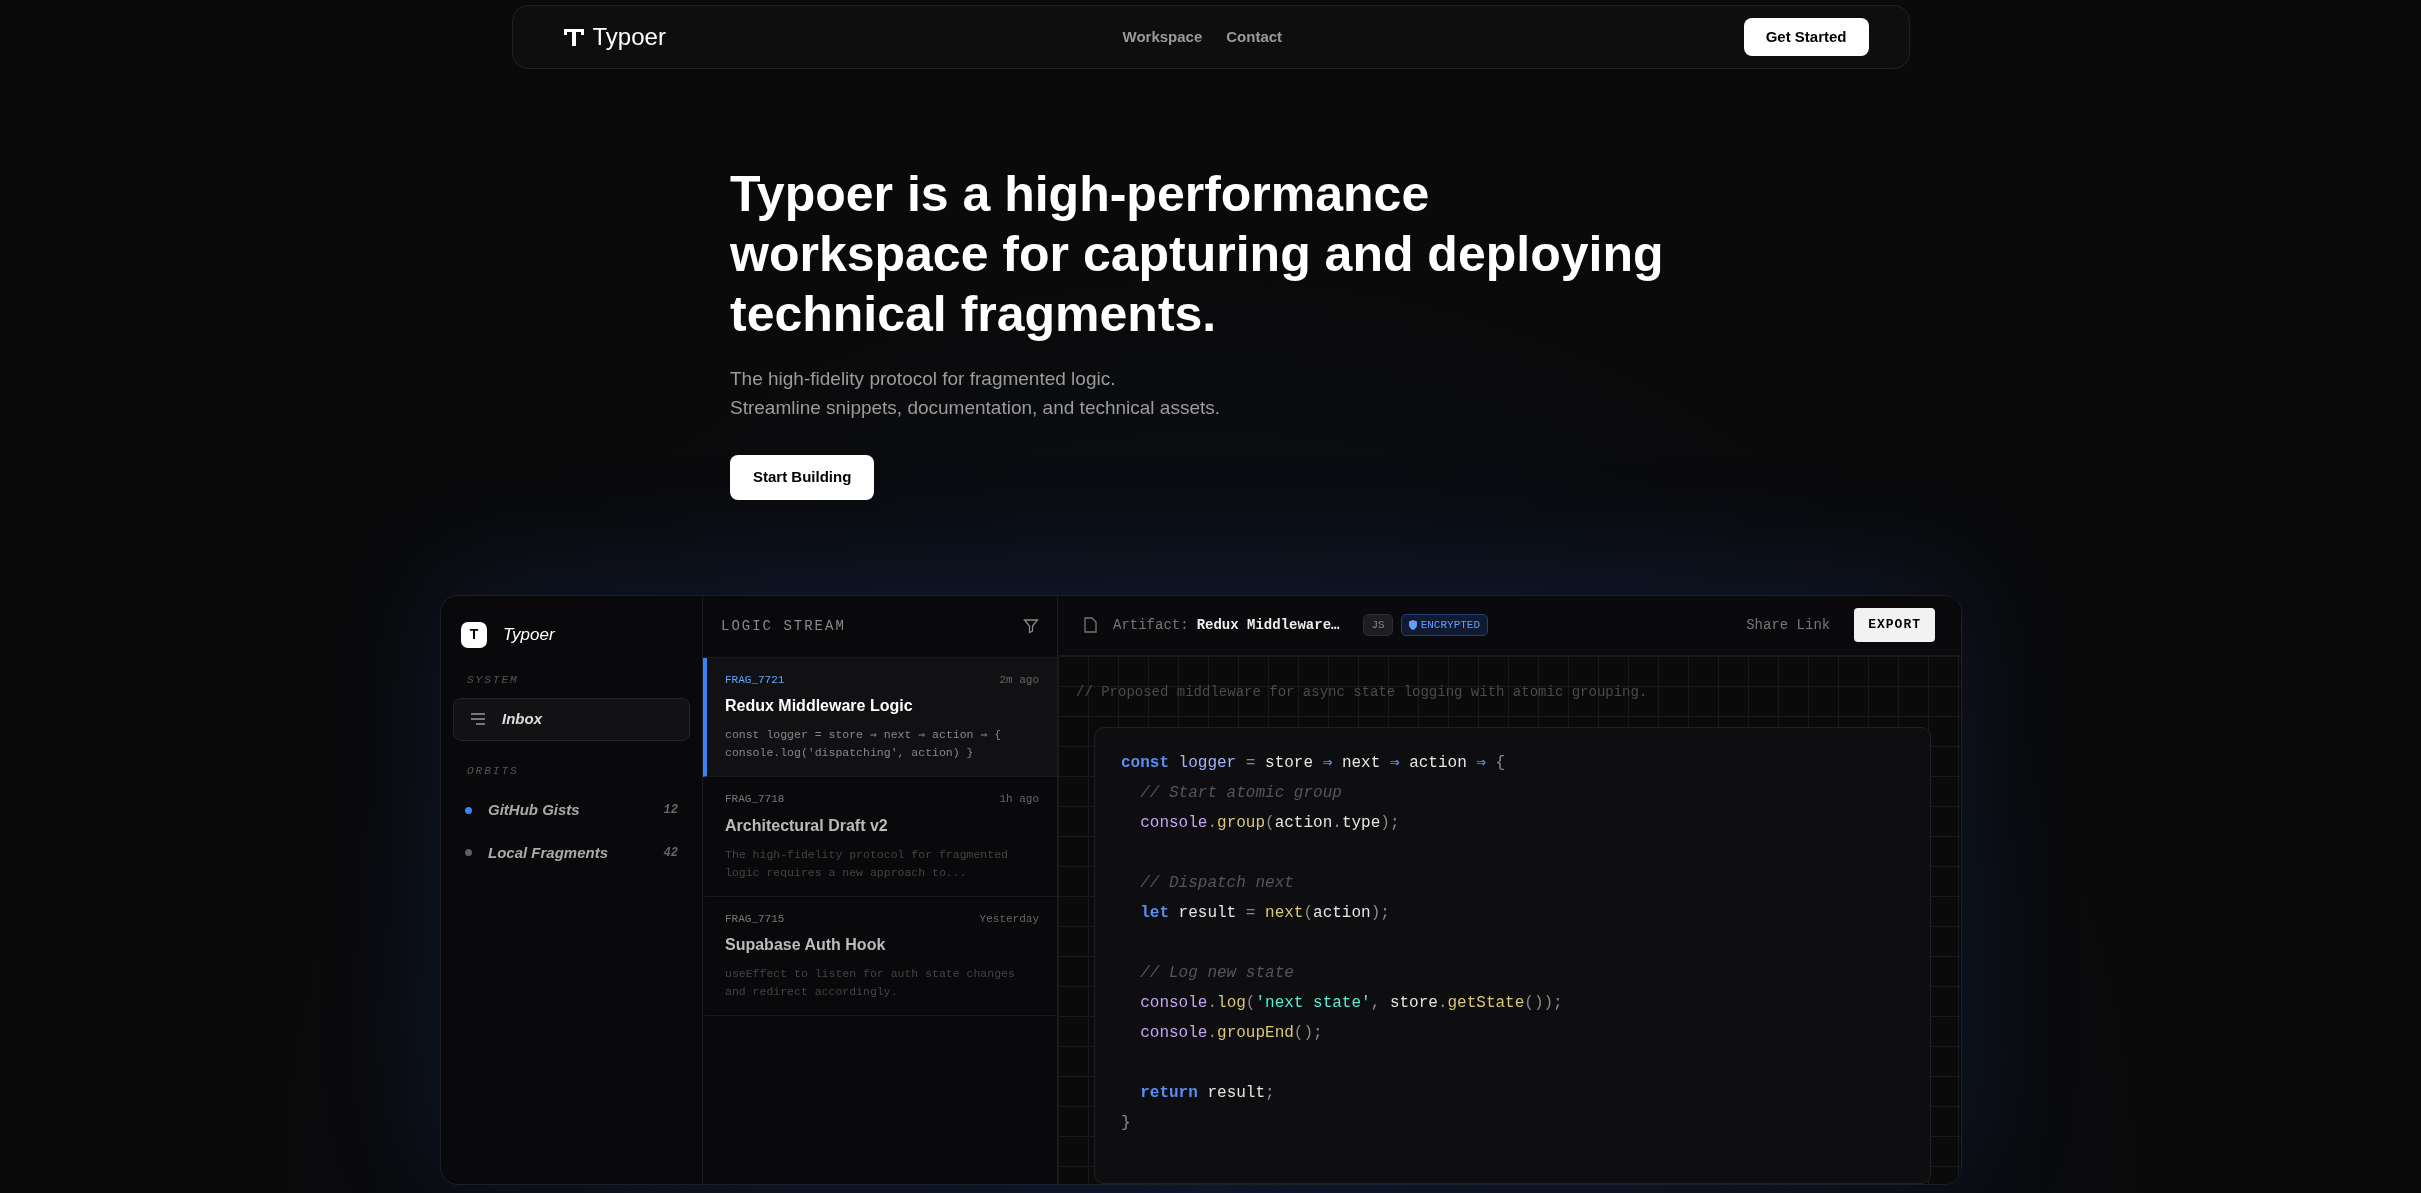  What do you see at coordinates (629, 37) in the screenshot?
I see `brand-name: Typoer` at bounding box center [629, 37].